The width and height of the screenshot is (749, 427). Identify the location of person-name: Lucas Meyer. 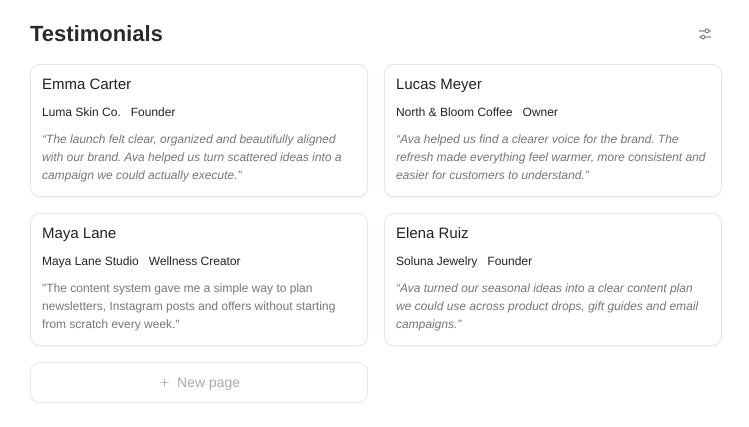
(439, 85).